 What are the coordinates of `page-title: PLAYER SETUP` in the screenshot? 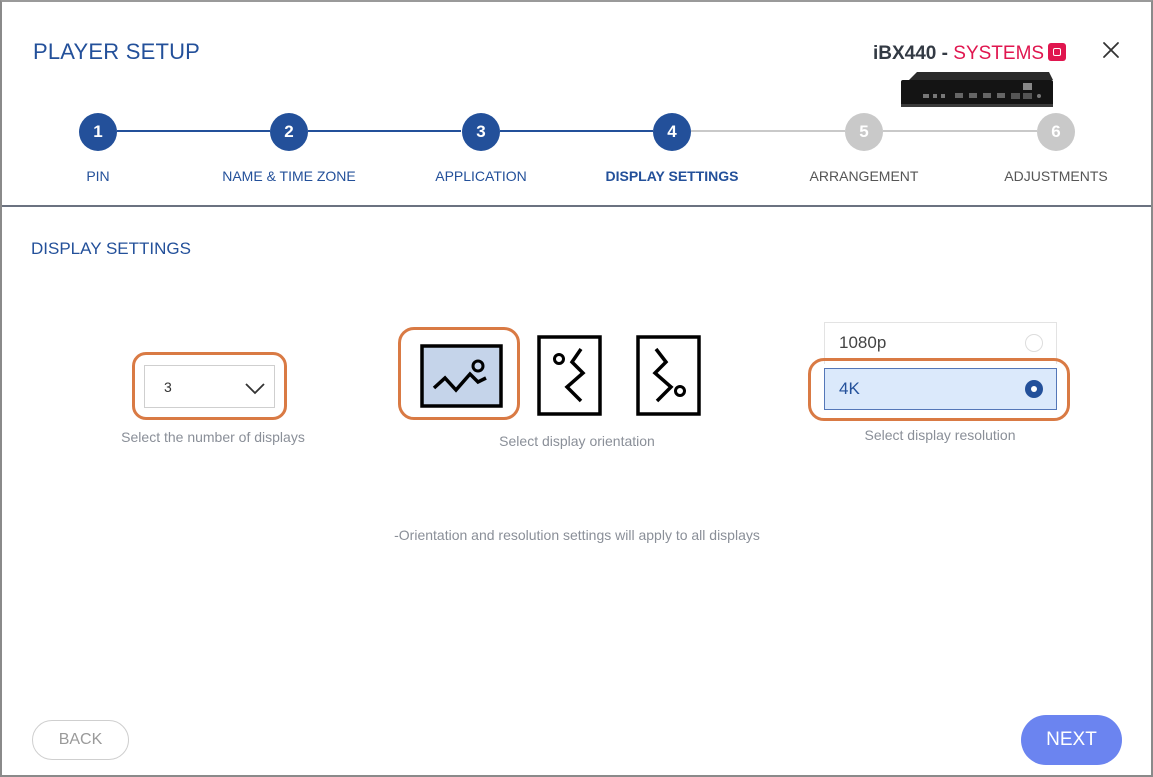 It's located at (117, 51).